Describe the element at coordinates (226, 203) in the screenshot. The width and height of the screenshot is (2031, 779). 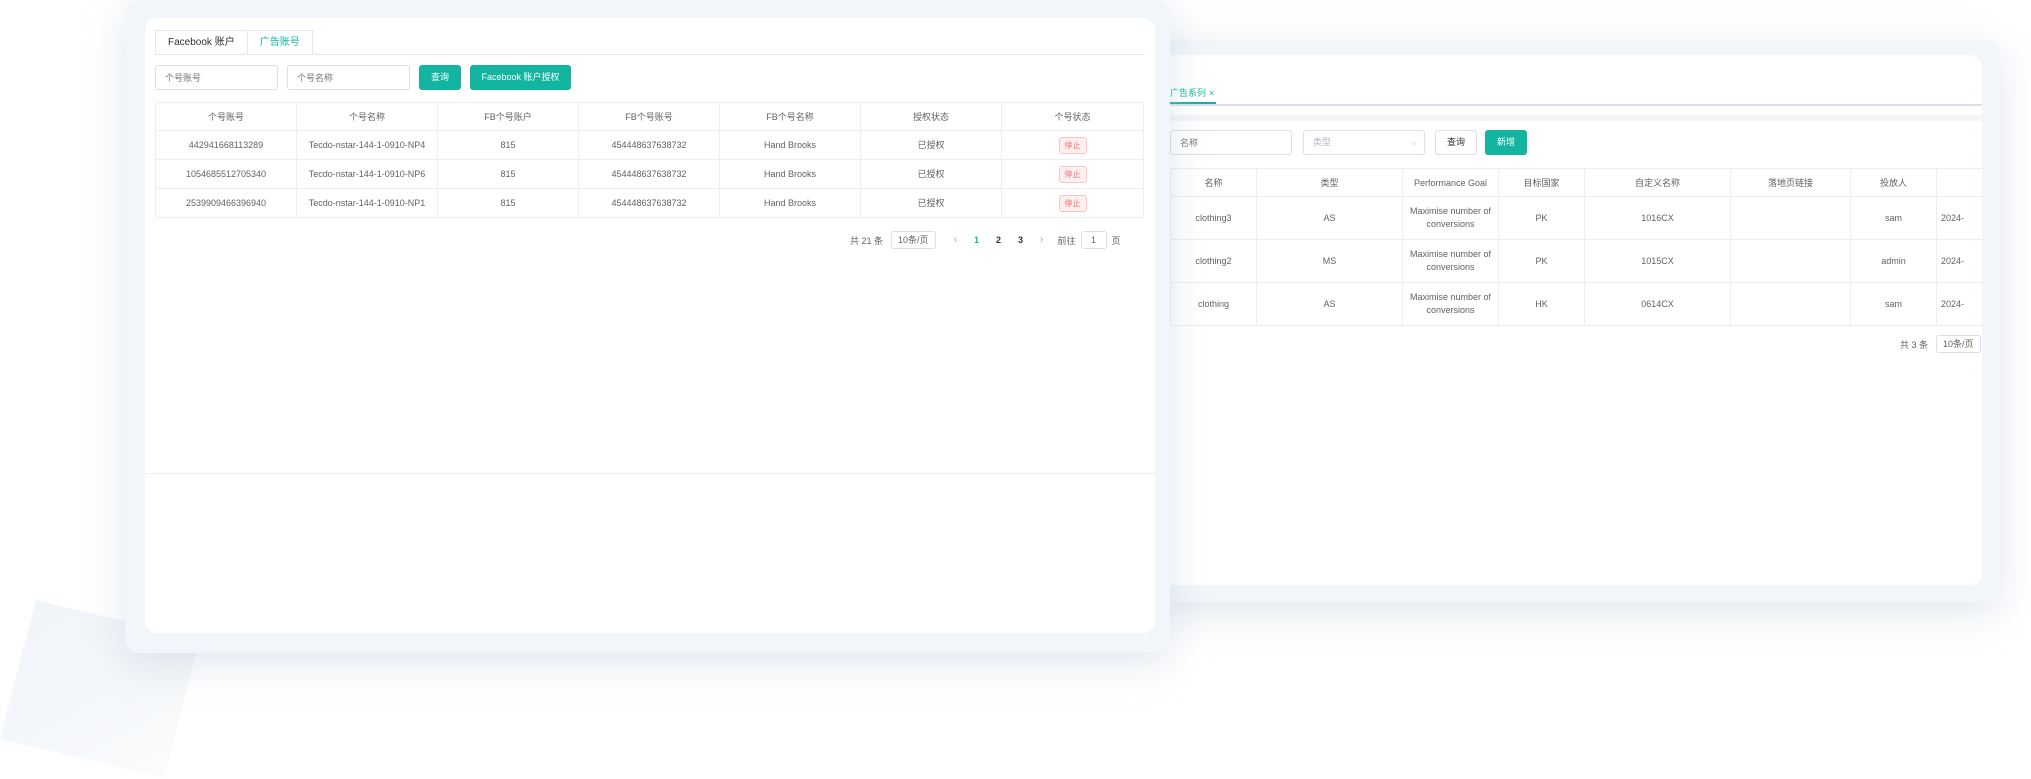
I see `cell-account-id: 2539909466396940` at that location.